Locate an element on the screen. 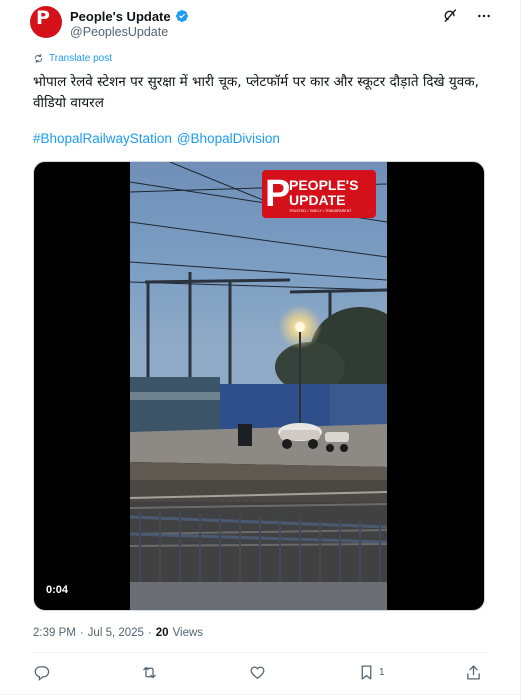 This screenshot has height=700, width=527. logo-line1: PEOPLE'S is located at coordinates (323, 185).